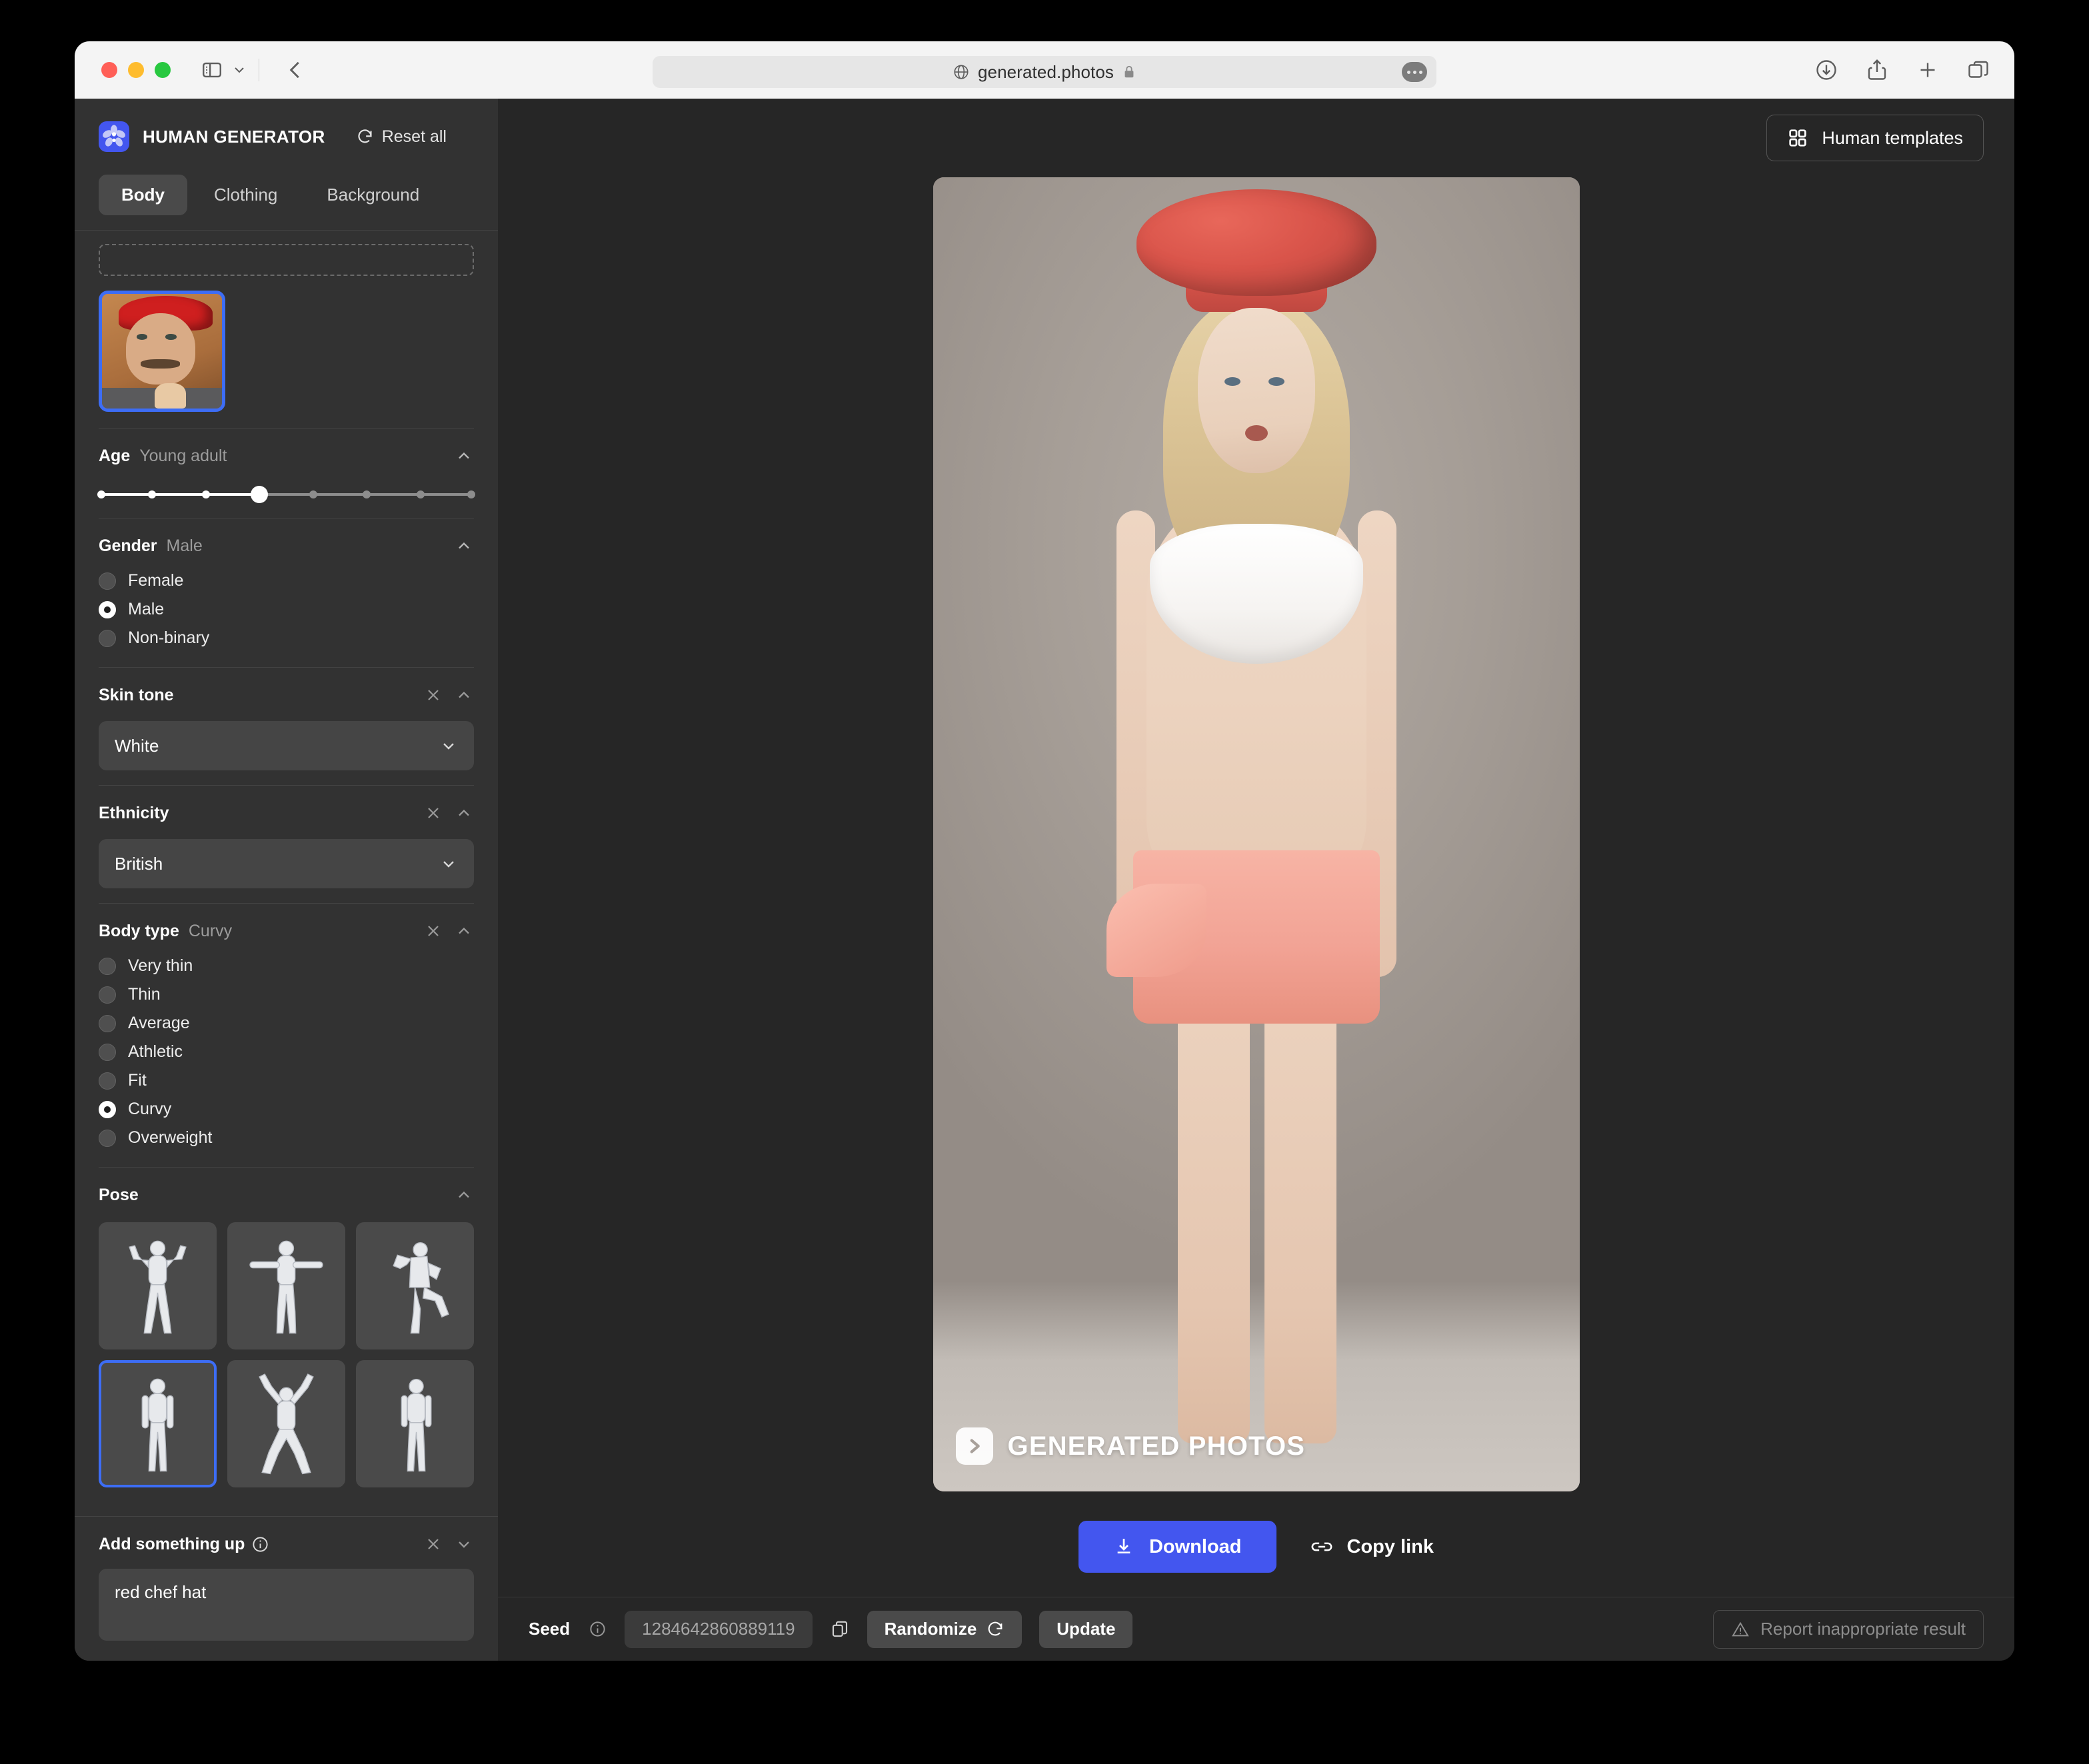 This screenshot has width=2089, height=1764. Describe the element at coordinates (1177, 1547) in the screenshot. I see `download-button: Download` at that location.